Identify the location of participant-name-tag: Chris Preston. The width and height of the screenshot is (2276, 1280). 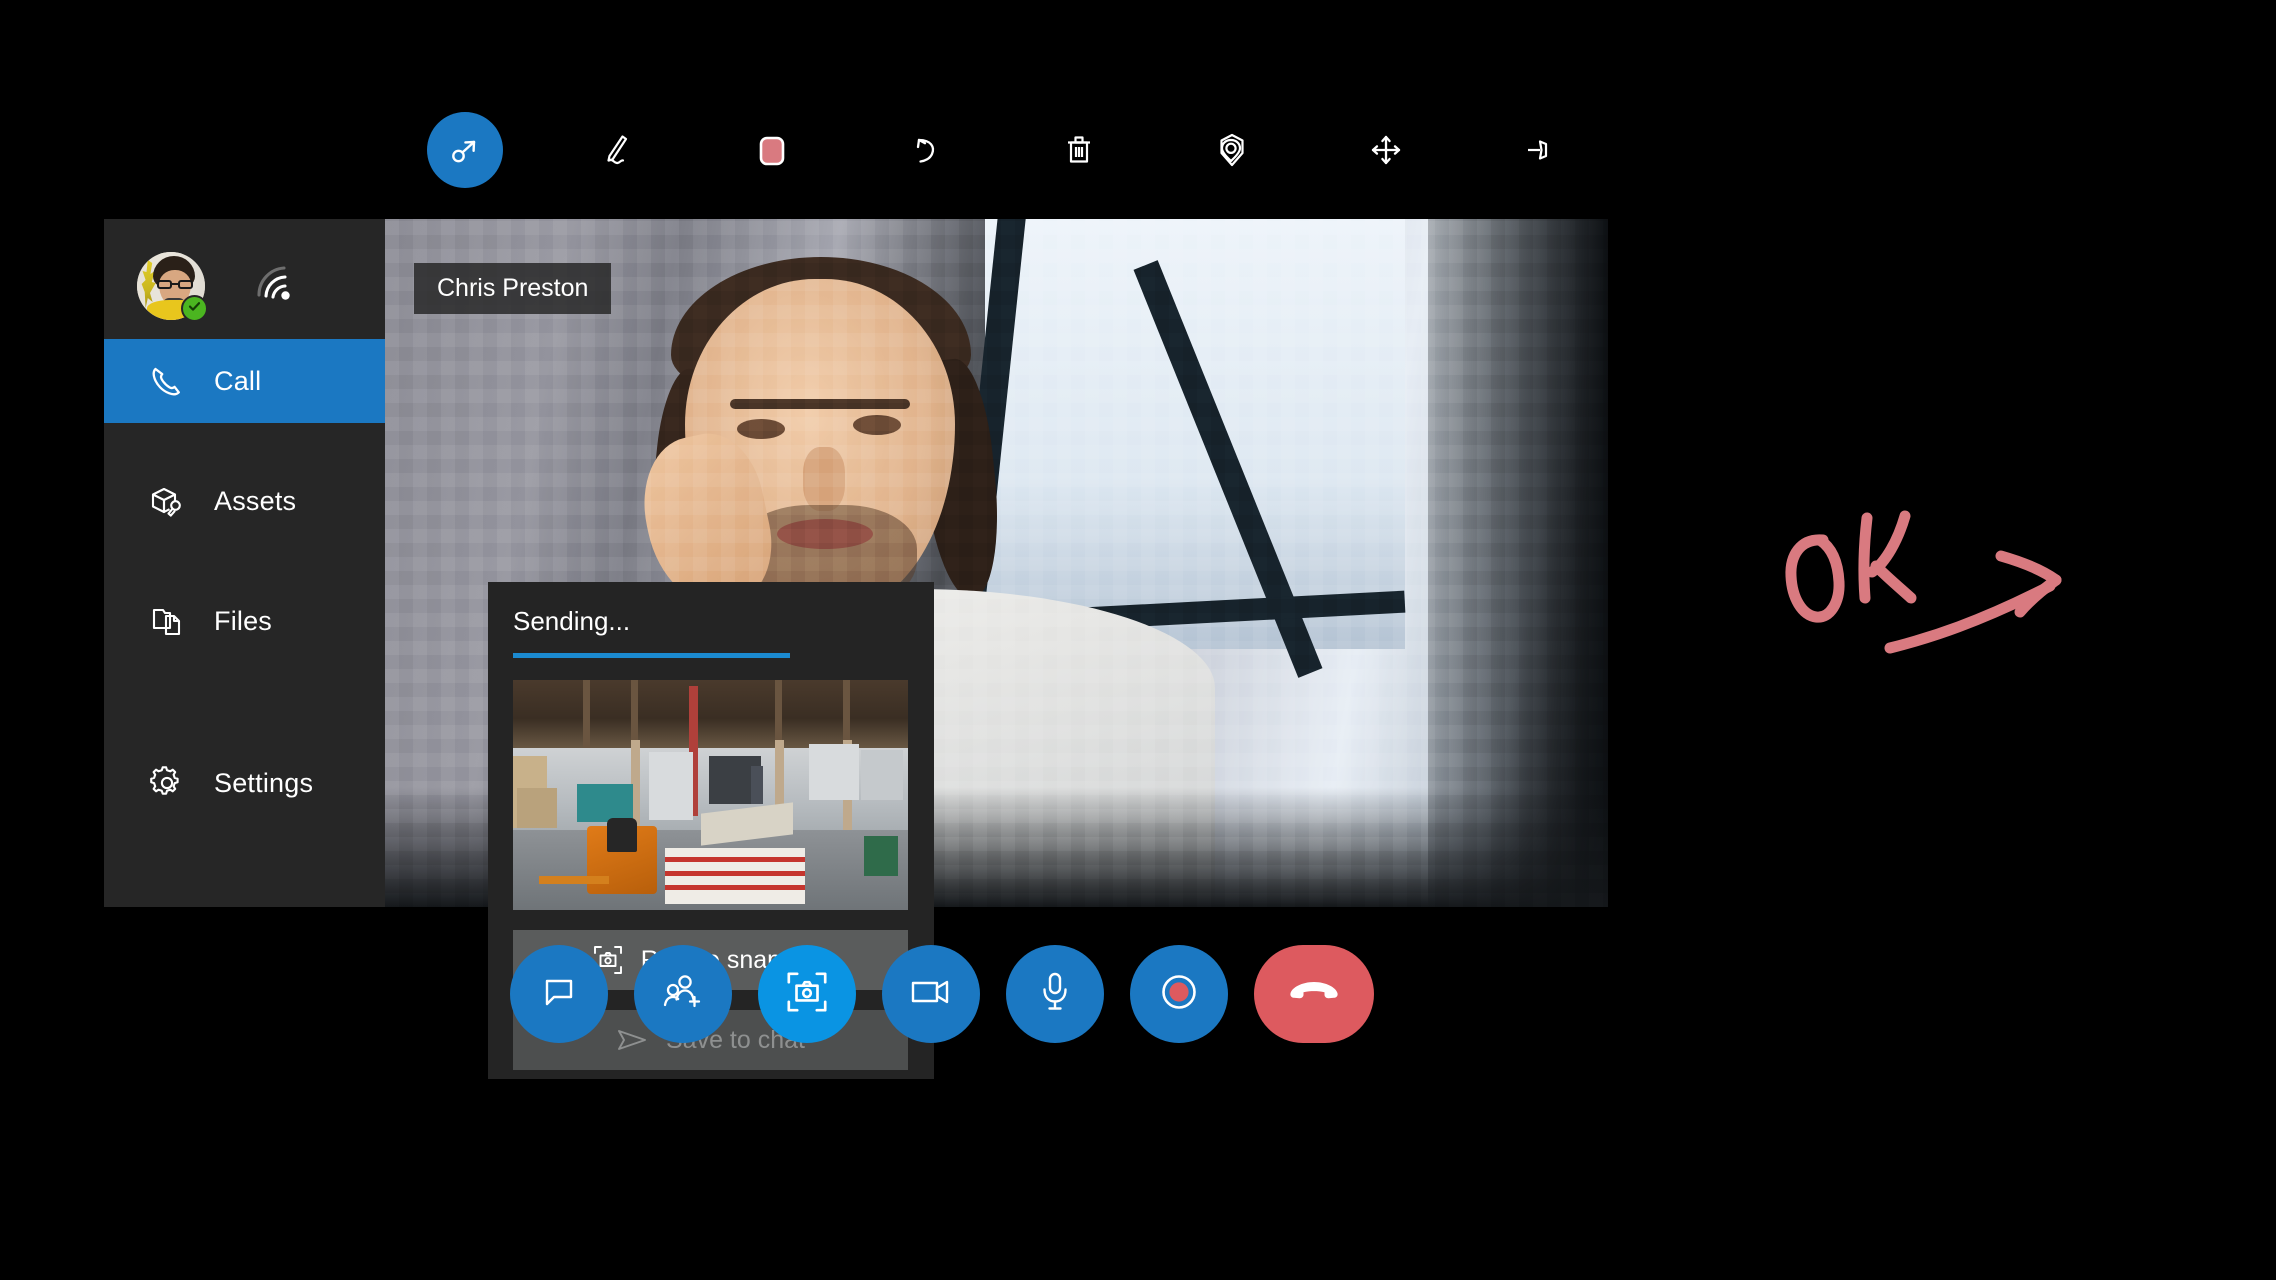
(513, 288).